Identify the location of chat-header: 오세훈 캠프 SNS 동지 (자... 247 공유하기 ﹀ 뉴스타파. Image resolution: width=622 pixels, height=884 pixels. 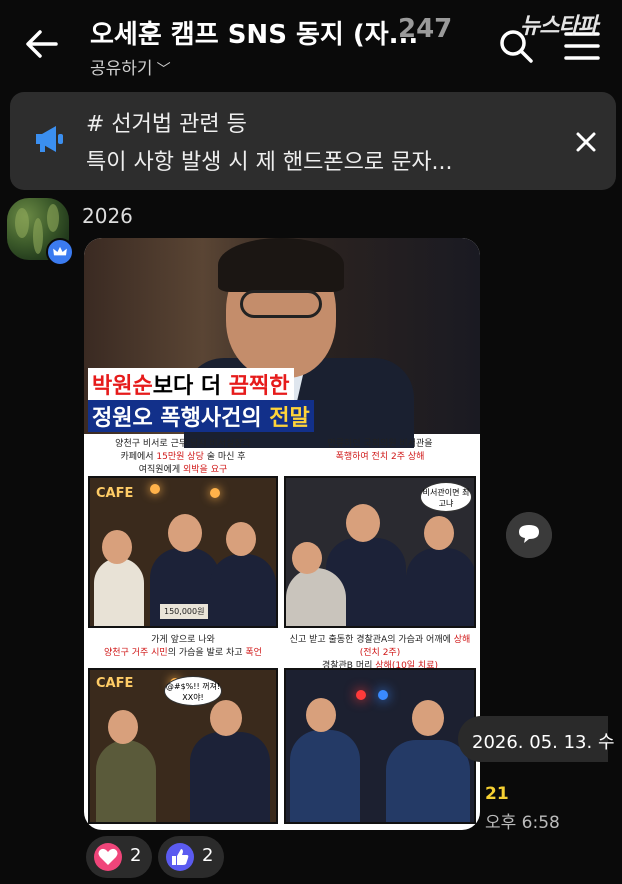
(311, 45).